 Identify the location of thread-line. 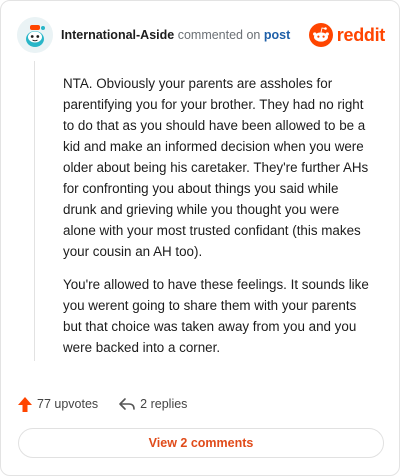
(34, 211).